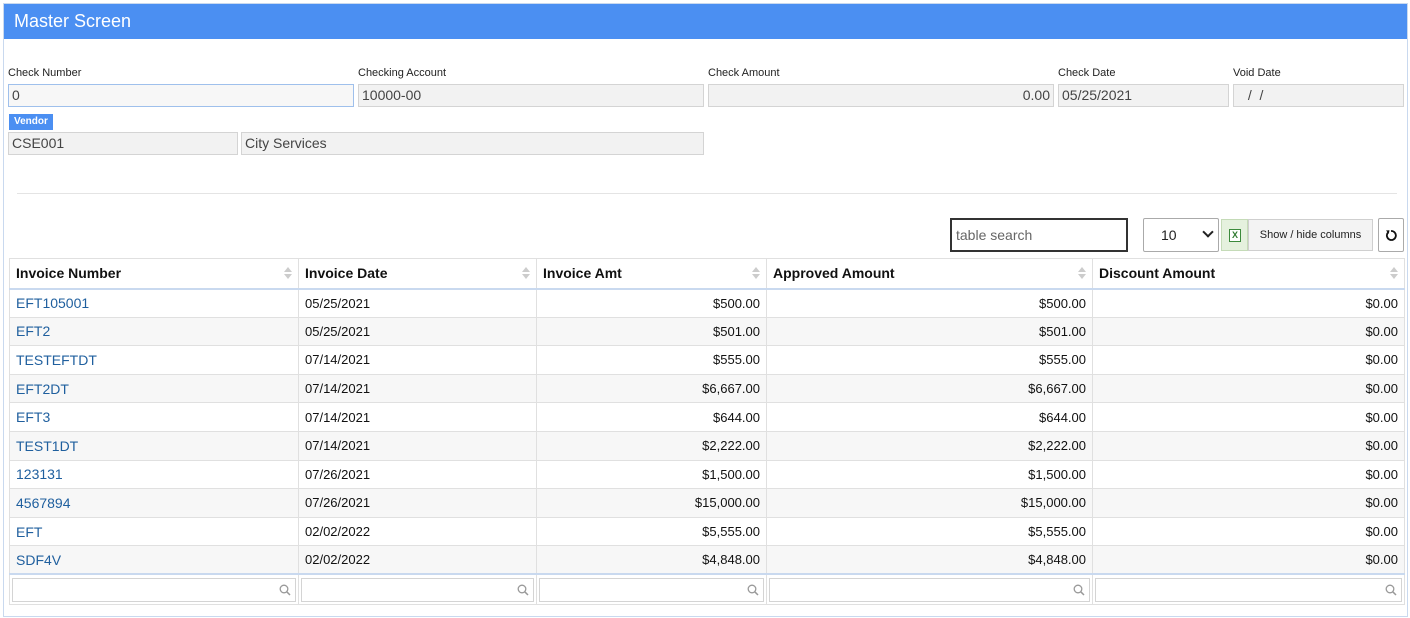  Describe the element at coordinates (31, 122) in the screenshot. I see `vendor-label: Vendor` at that location.